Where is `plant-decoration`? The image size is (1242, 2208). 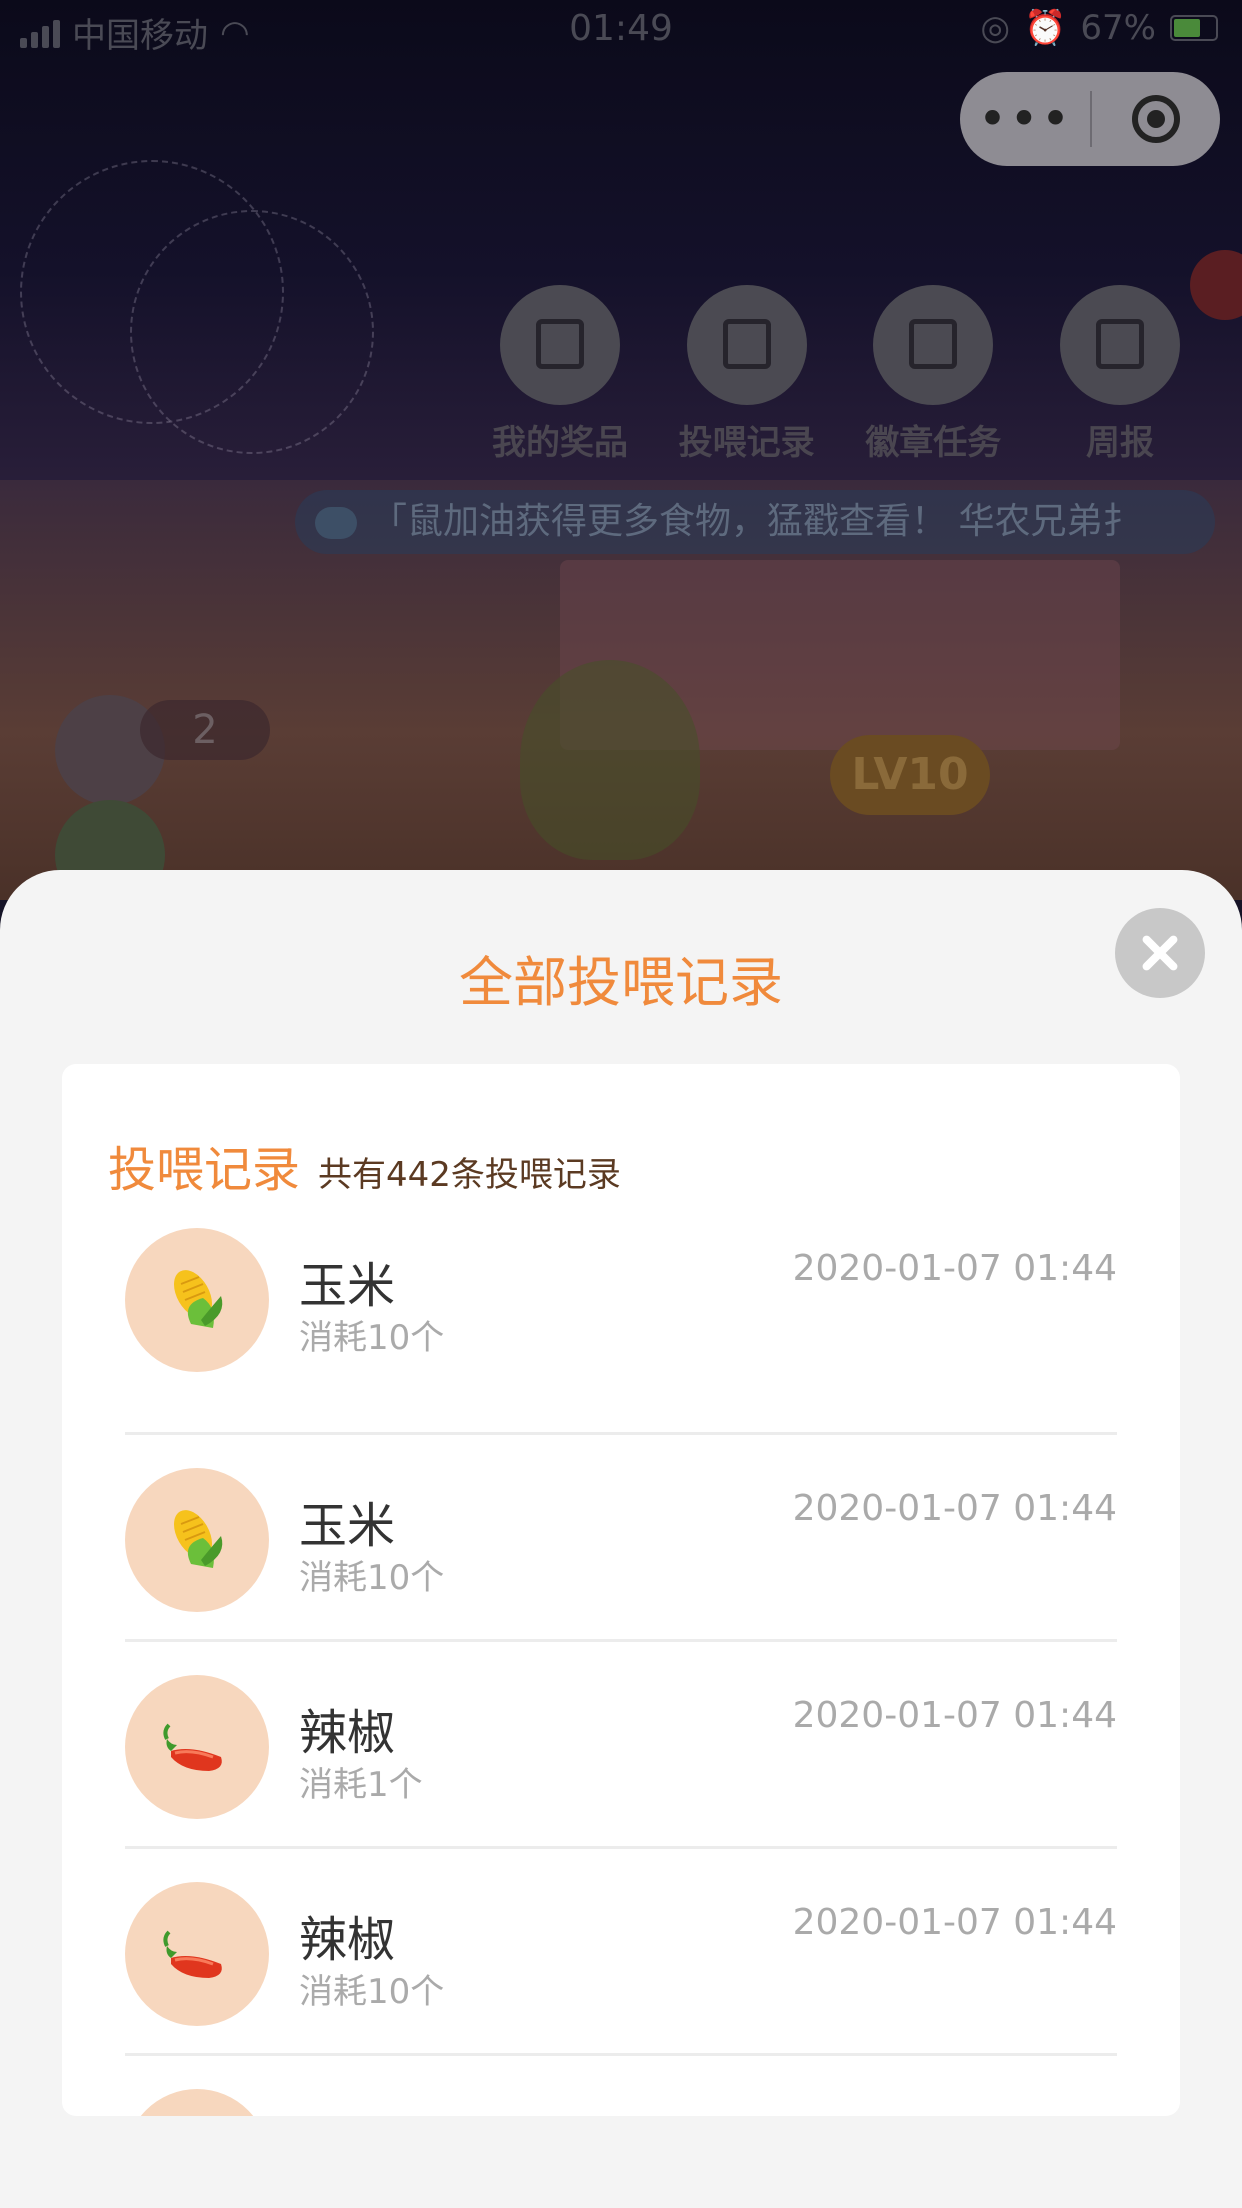
plant-decoration is located at coordinates (610, 760).